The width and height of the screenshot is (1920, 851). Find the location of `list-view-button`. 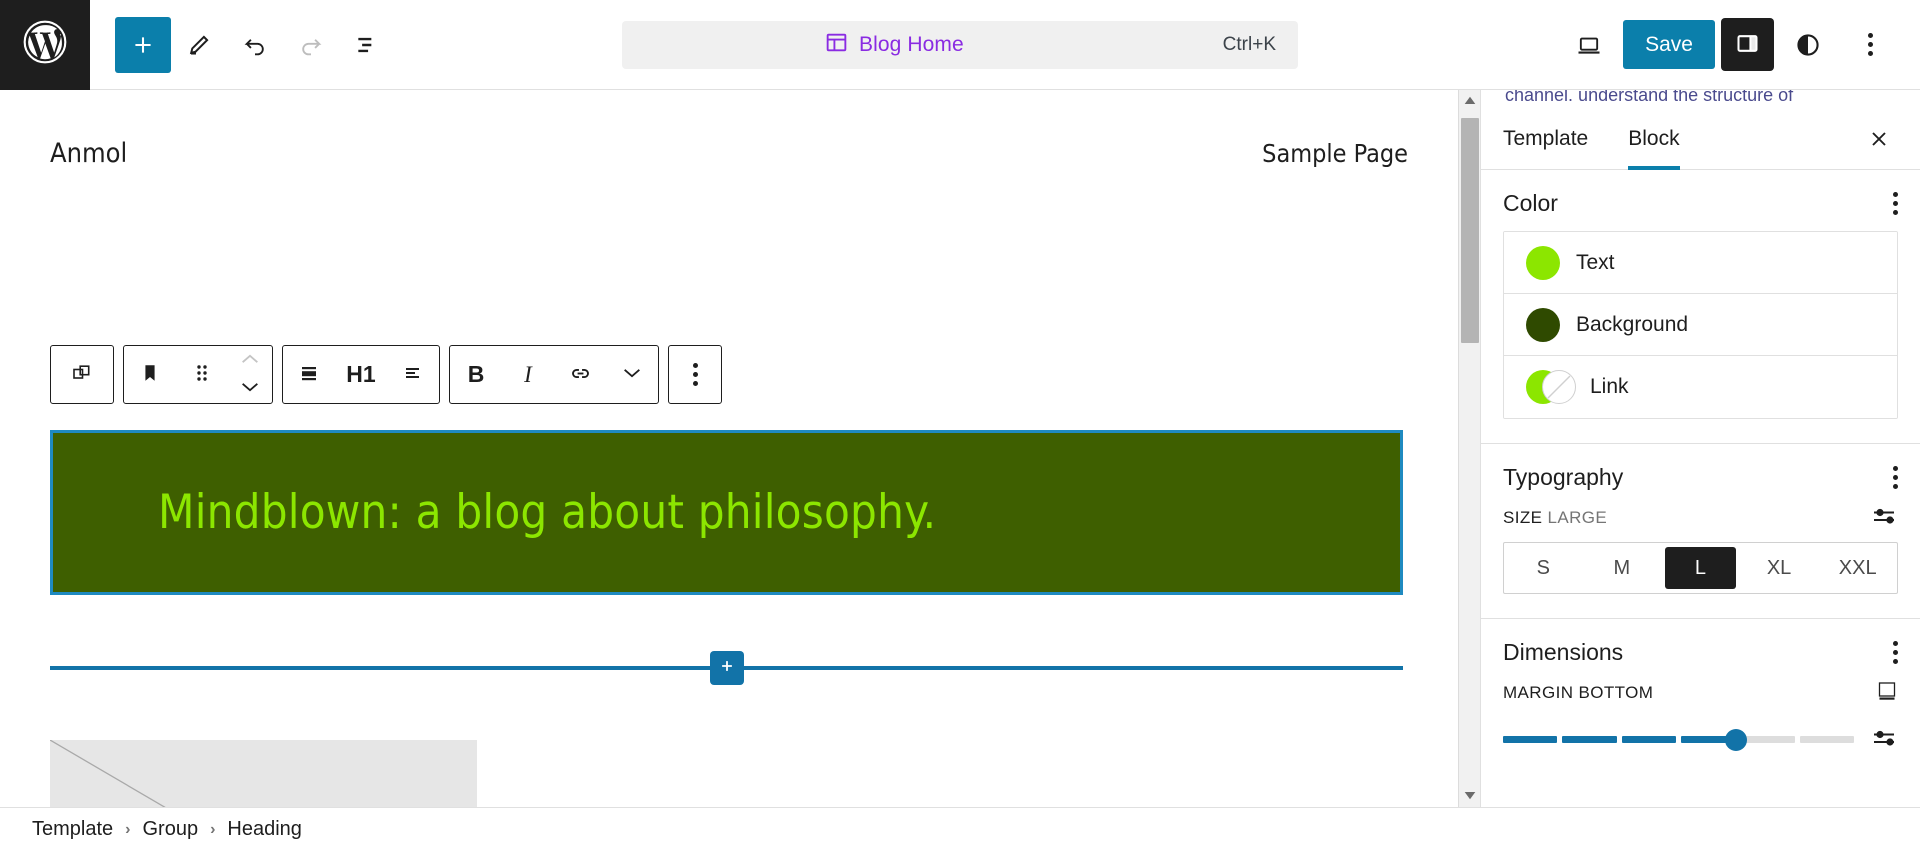

list-view-button is located at coordinates (367, 45).